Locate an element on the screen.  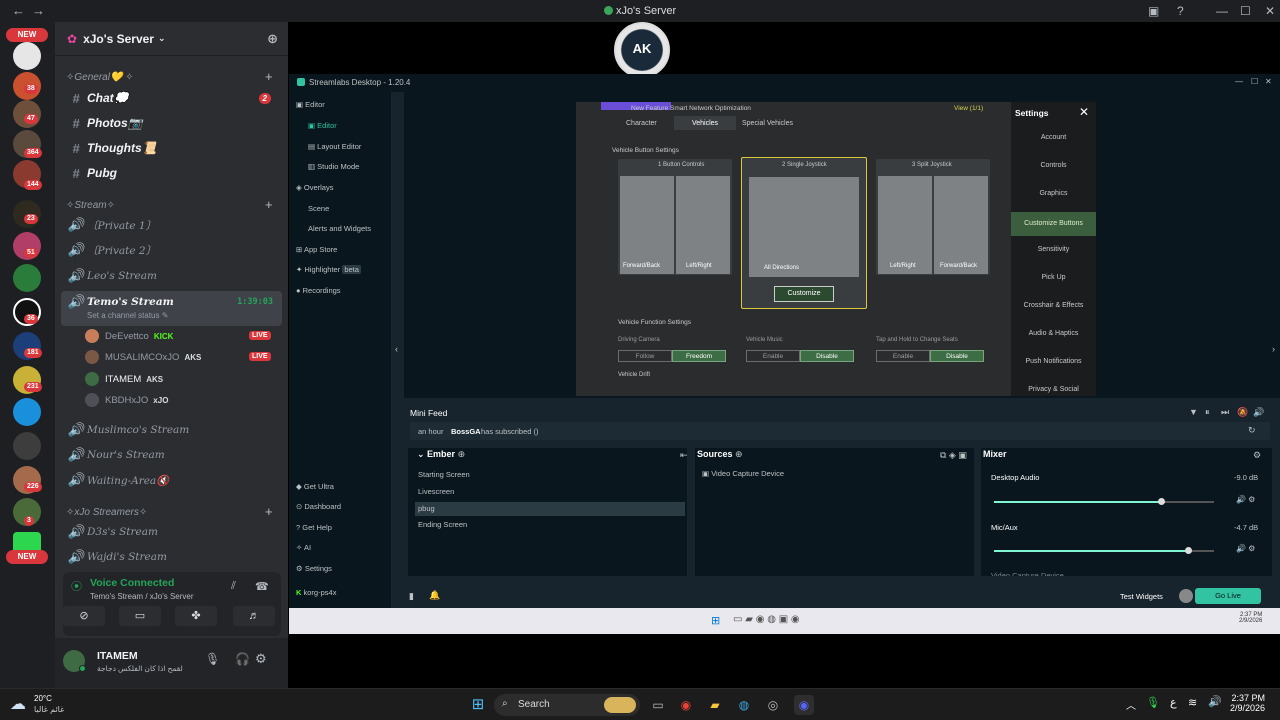
stats-icon: ▮ is located at coordinates (411, 596).